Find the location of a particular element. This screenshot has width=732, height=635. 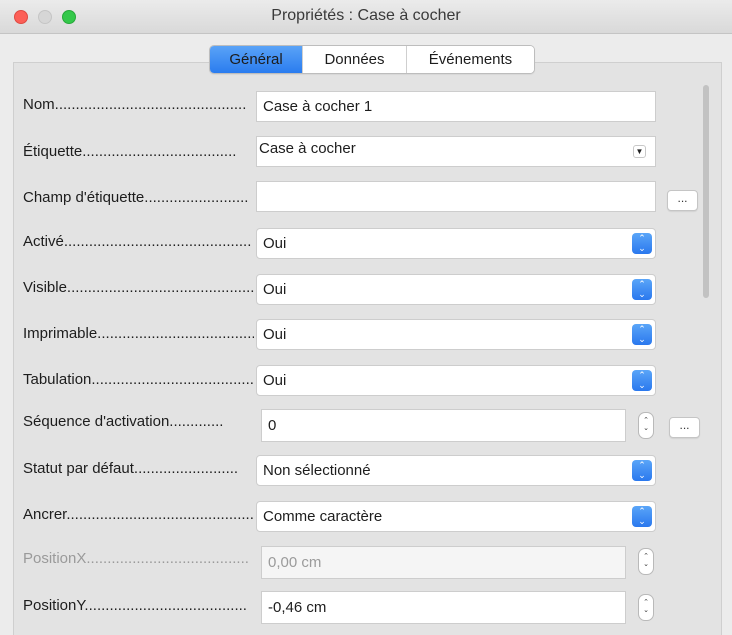

tab-donnees: Données is located at coordinates (354, 59).